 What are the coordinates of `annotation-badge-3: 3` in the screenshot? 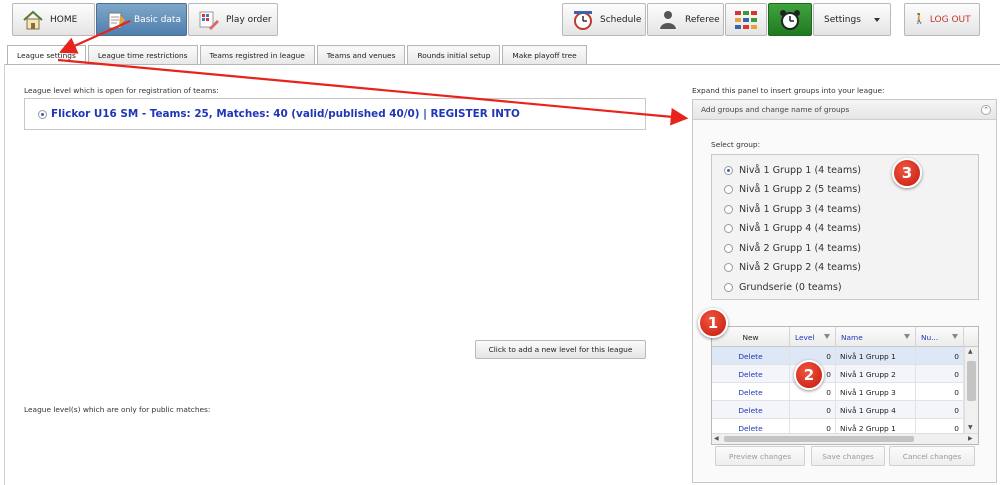 It's located at (907, 173).